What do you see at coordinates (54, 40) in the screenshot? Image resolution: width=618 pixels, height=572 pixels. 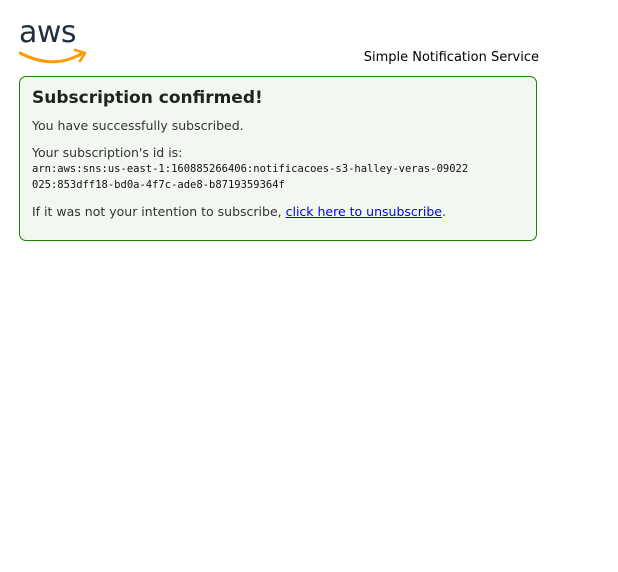 I see `aws-logo: aws` at bounding box center [54, 40].